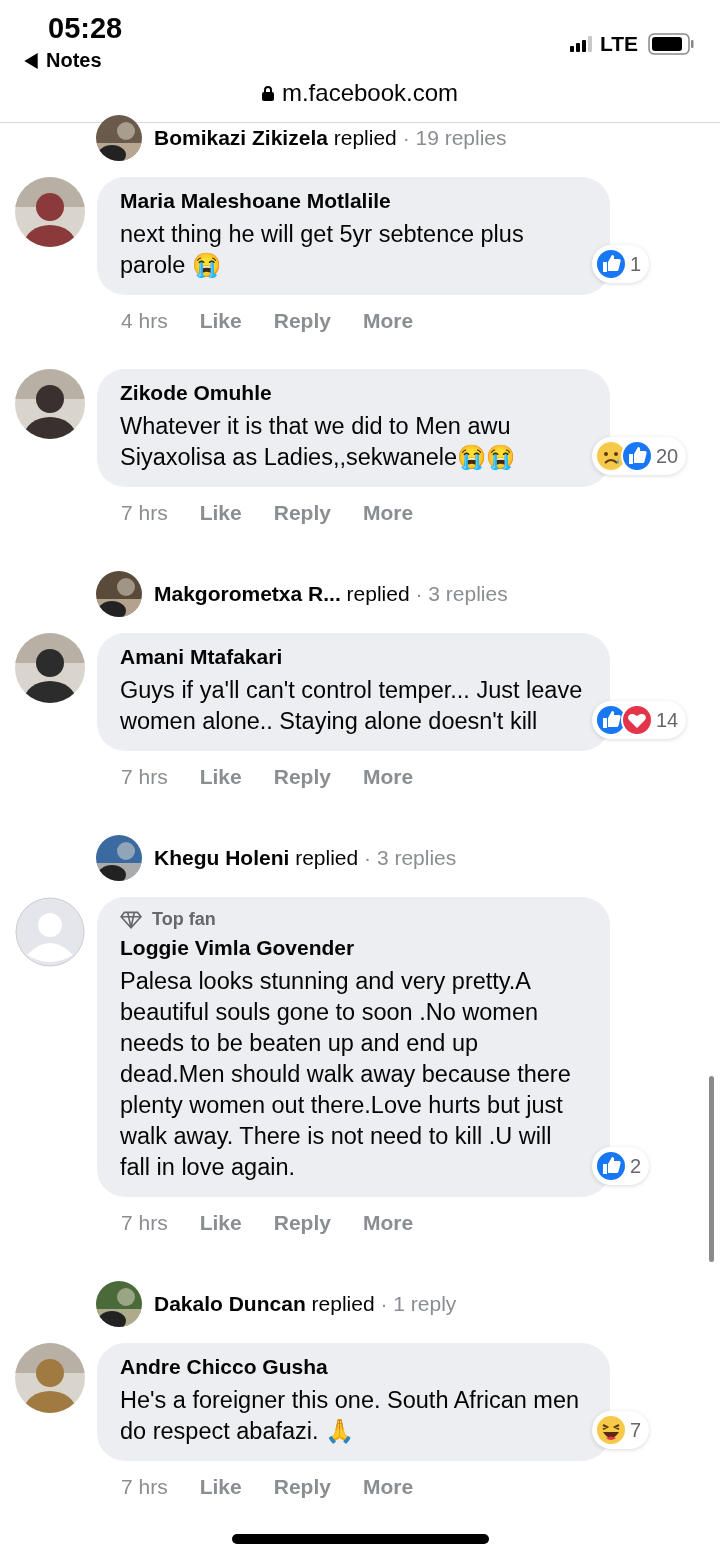 Image resolution: width=720 pixels, height=1559 pixels. Describe the element at coordinates (671, 44) in the screenshot. I see `battery-icon` at that location.